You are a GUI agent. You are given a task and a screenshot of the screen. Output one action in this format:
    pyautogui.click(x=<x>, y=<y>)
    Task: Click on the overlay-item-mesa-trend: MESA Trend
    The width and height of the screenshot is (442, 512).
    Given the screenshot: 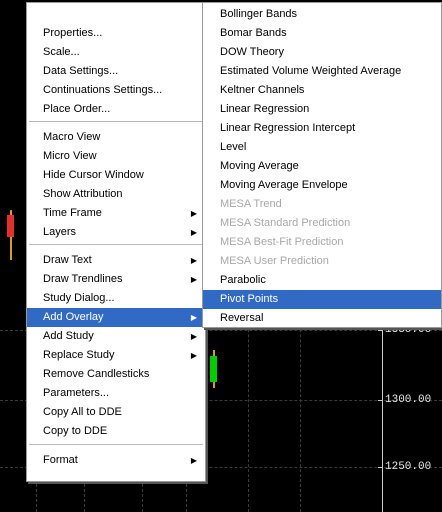 What is the action you would take?
    pyautogui.click(x=322, y=204)
    